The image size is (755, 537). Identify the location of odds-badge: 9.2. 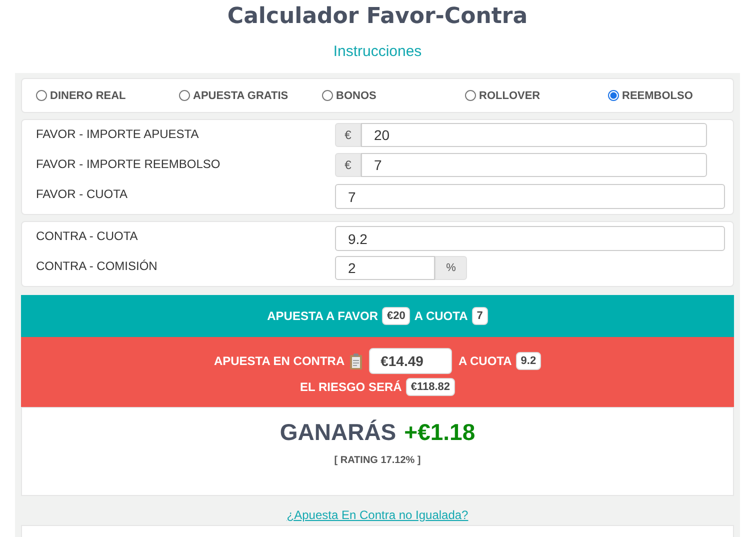
(529, 361).